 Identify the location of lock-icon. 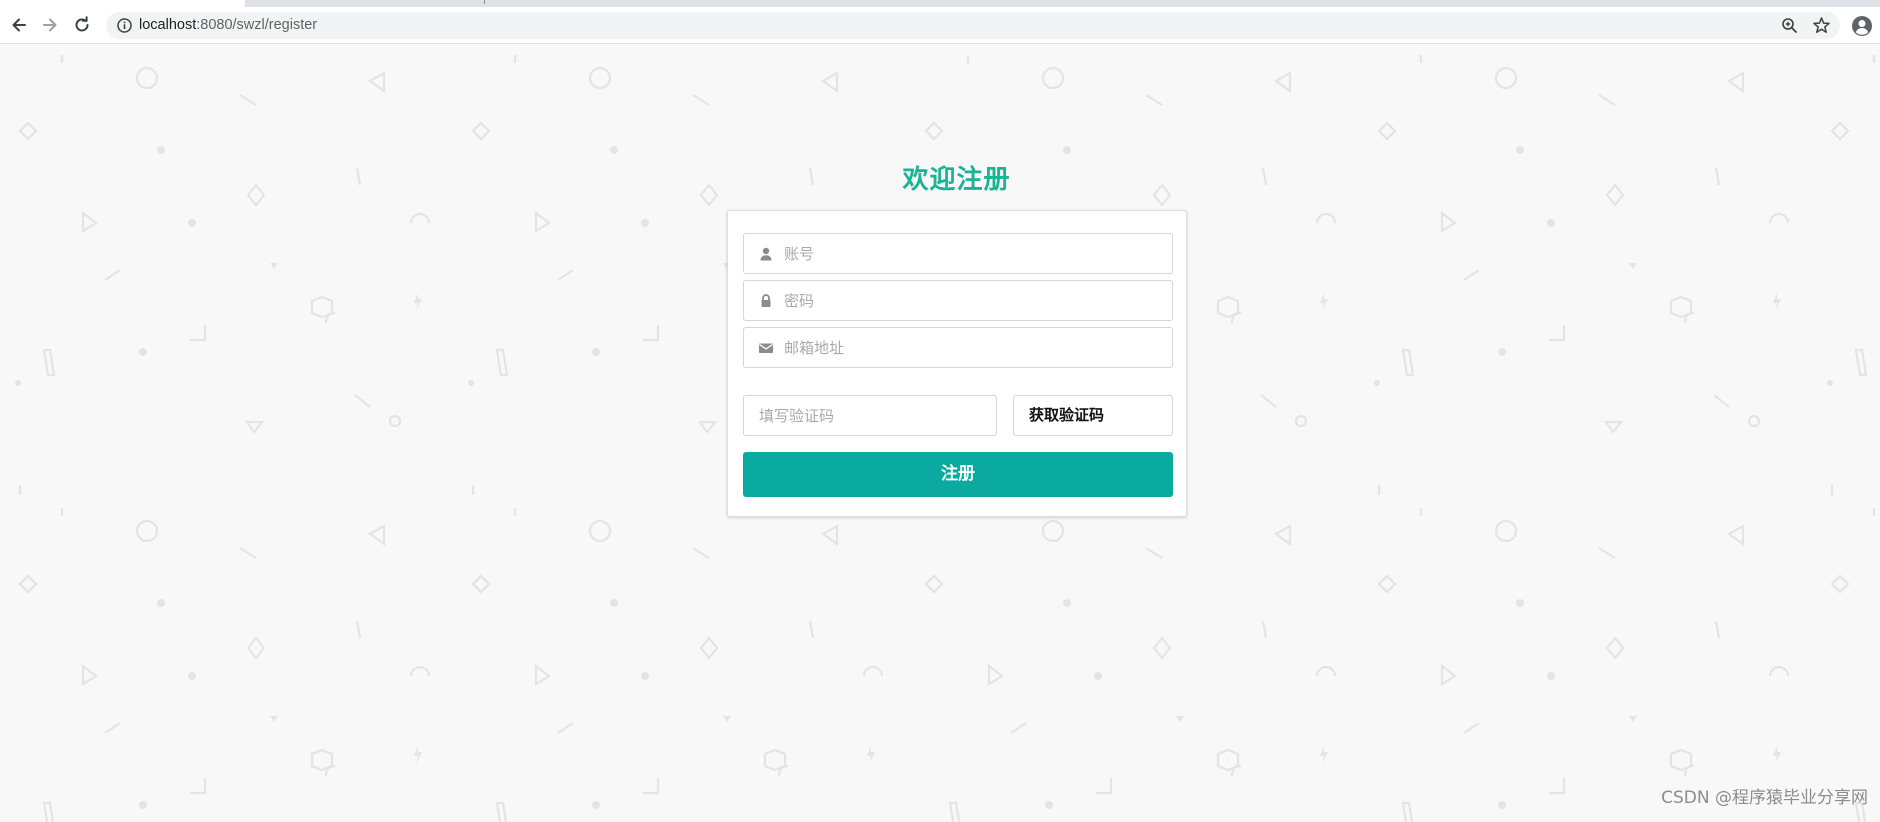
(766, 300).